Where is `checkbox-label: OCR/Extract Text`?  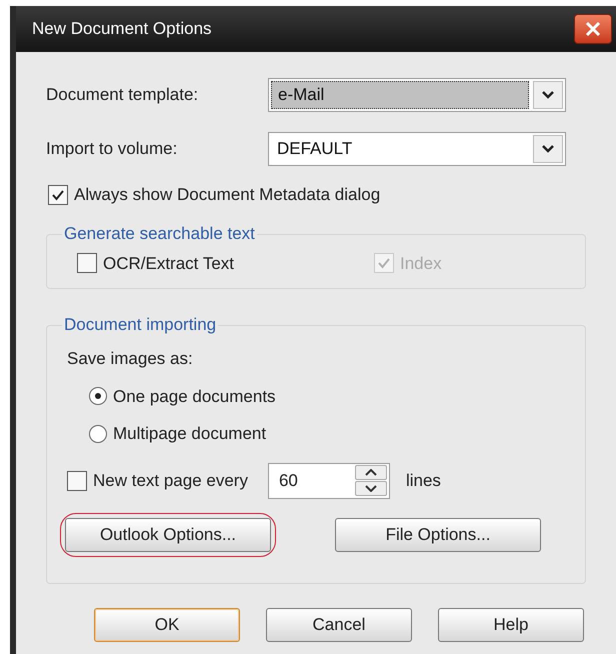
checkbox-label: OCR/Extract Text is located at coordinates (168, 263).